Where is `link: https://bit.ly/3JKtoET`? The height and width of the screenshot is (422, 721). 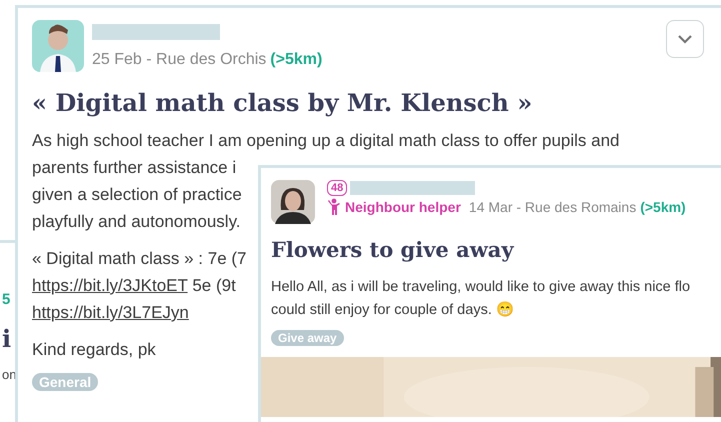 link: https://bit.ly/3JKtoET is located at coordinates (110, 285).